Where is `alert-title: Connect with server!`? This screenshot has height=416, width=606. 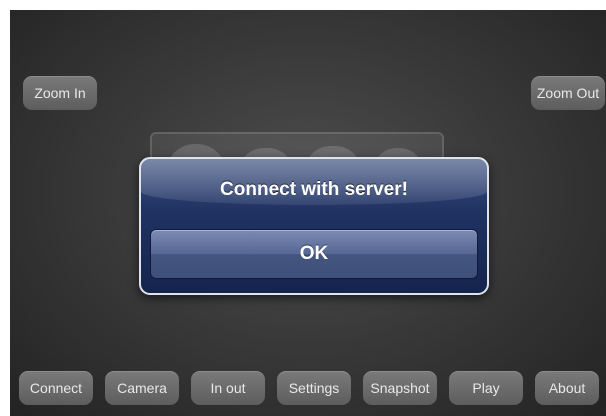
alert-title: Connect with server! is located at coordinates (314, 189).